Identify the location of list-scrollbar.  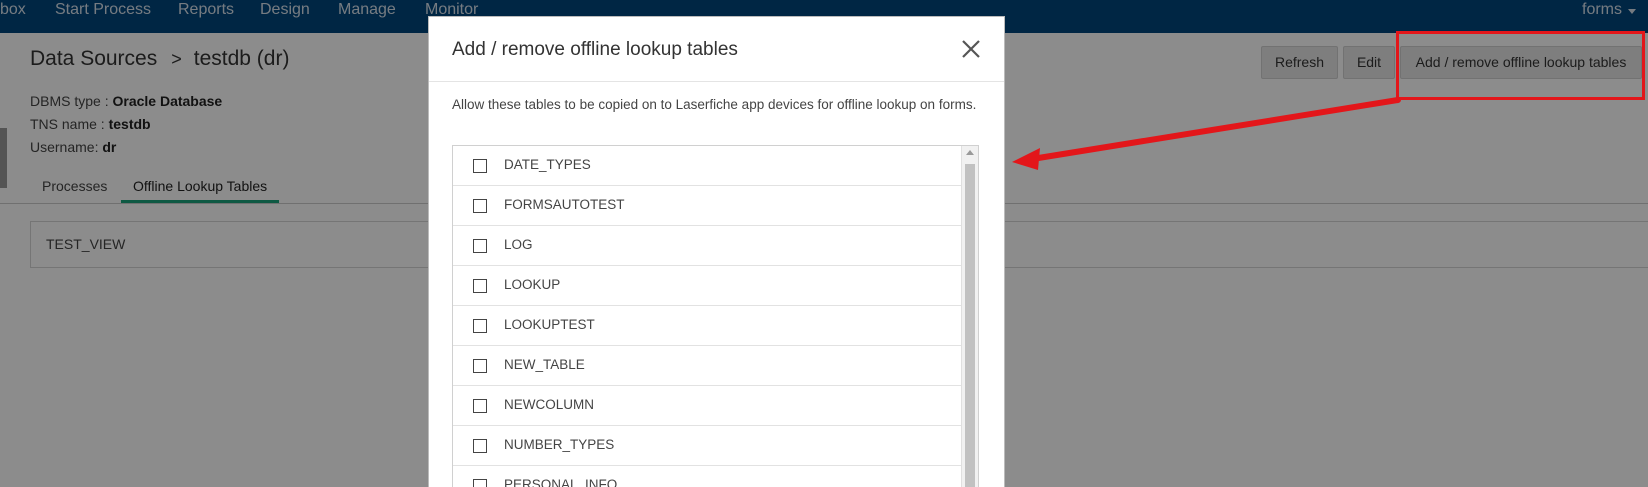
(969, 316).